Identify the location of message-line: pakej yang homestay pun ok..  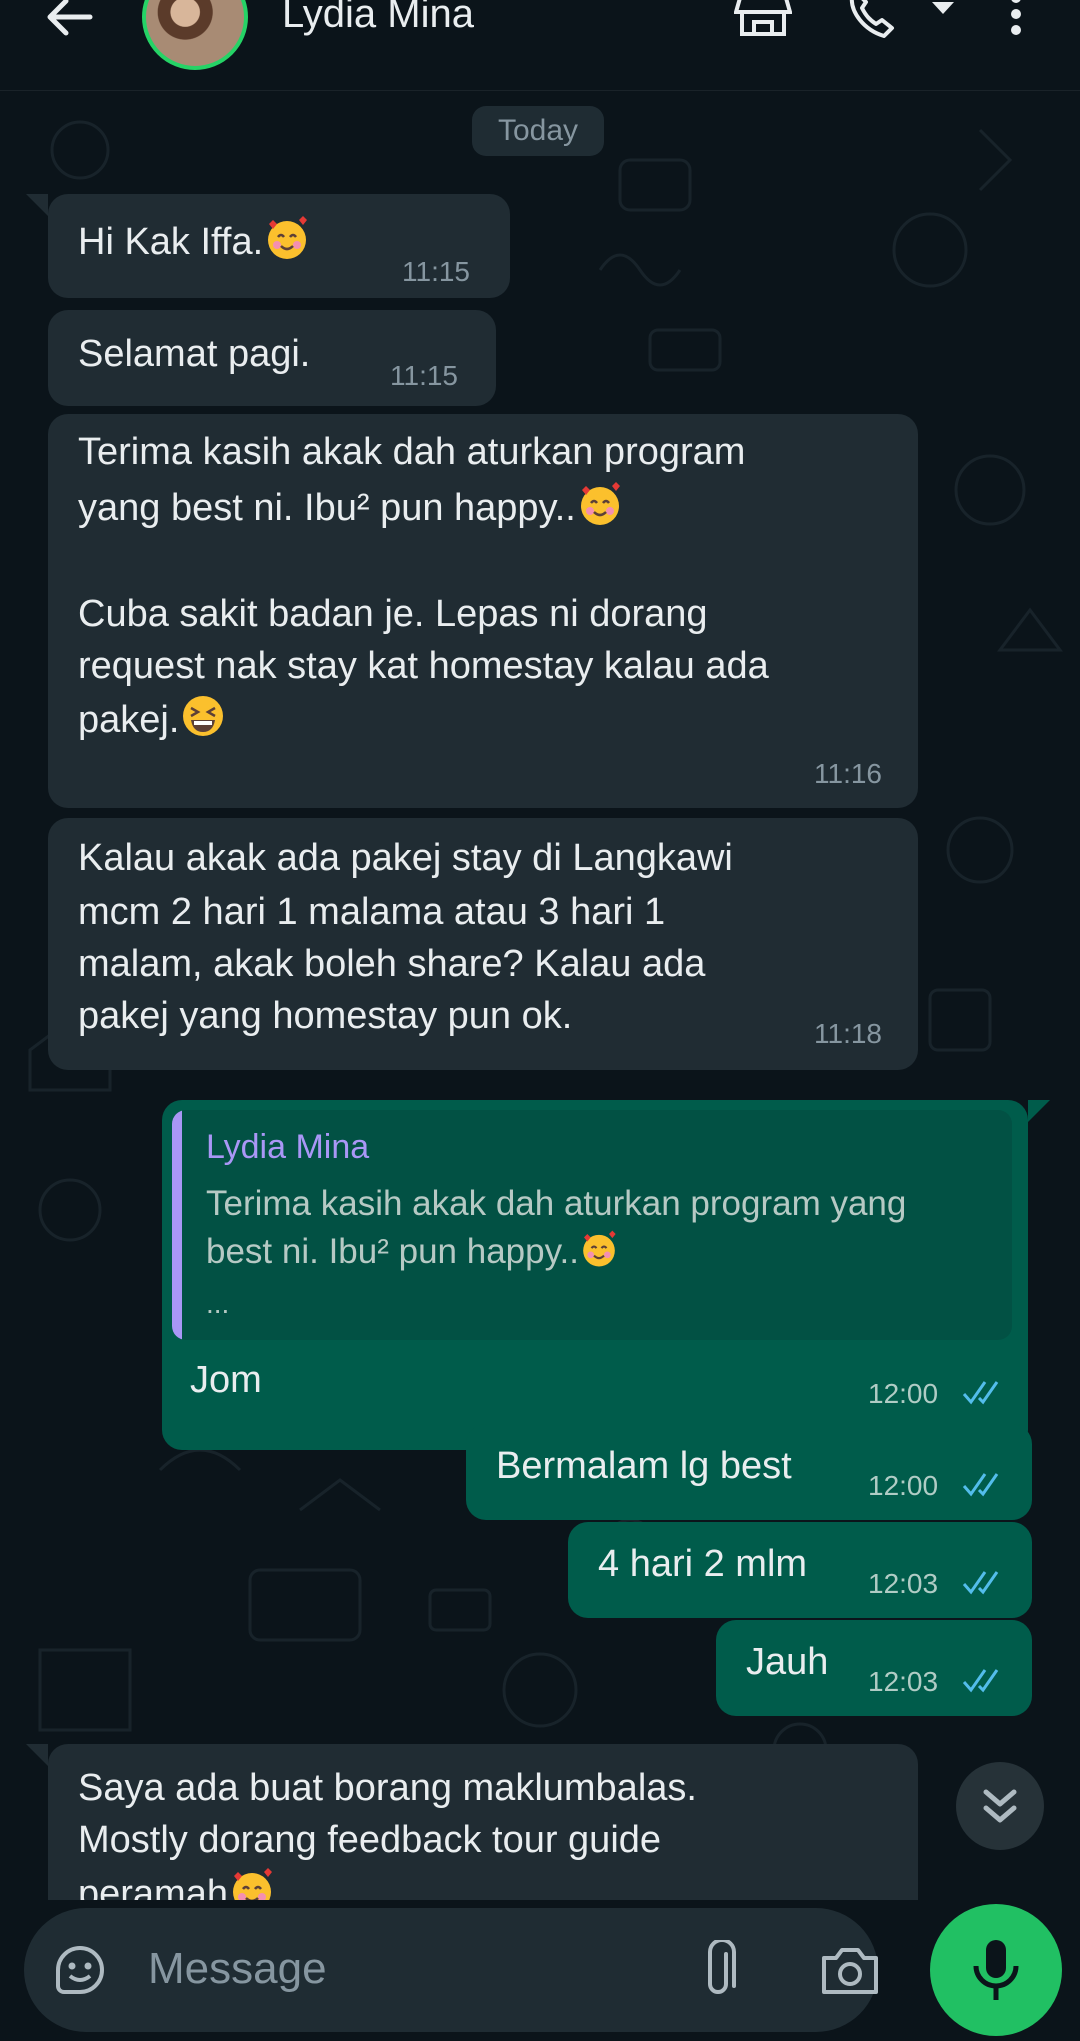
(325, 1016).